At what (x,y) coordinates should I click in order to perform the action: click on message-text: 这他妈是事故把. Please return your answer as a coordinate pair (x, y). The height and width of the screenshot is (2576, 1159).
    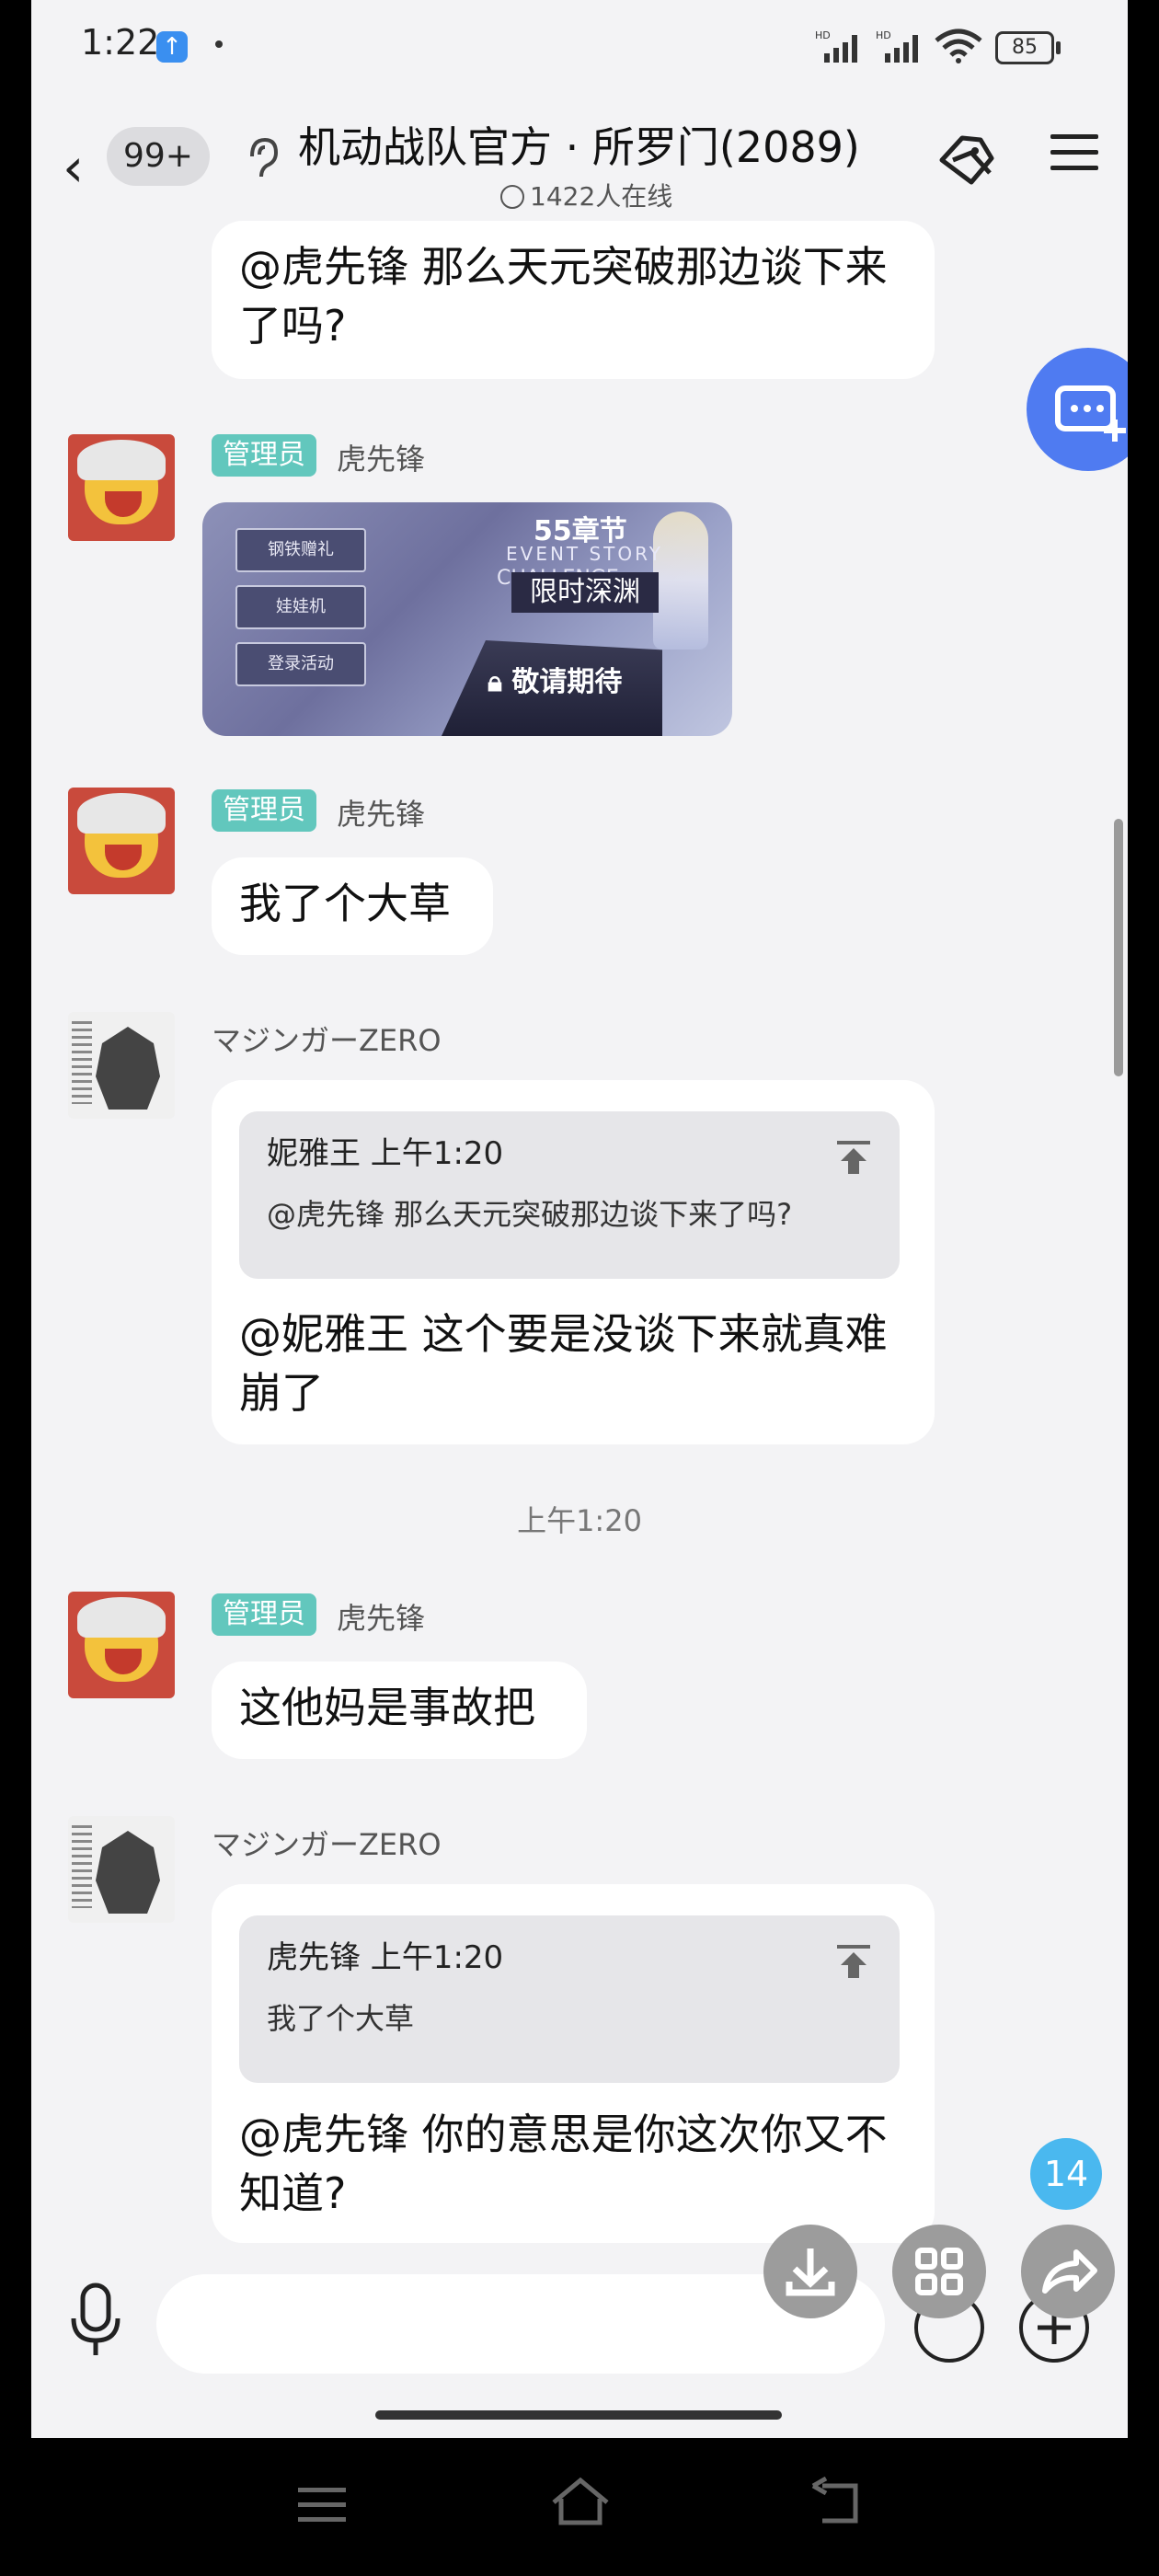
    Looking at the image, I should click on (387, 1707).